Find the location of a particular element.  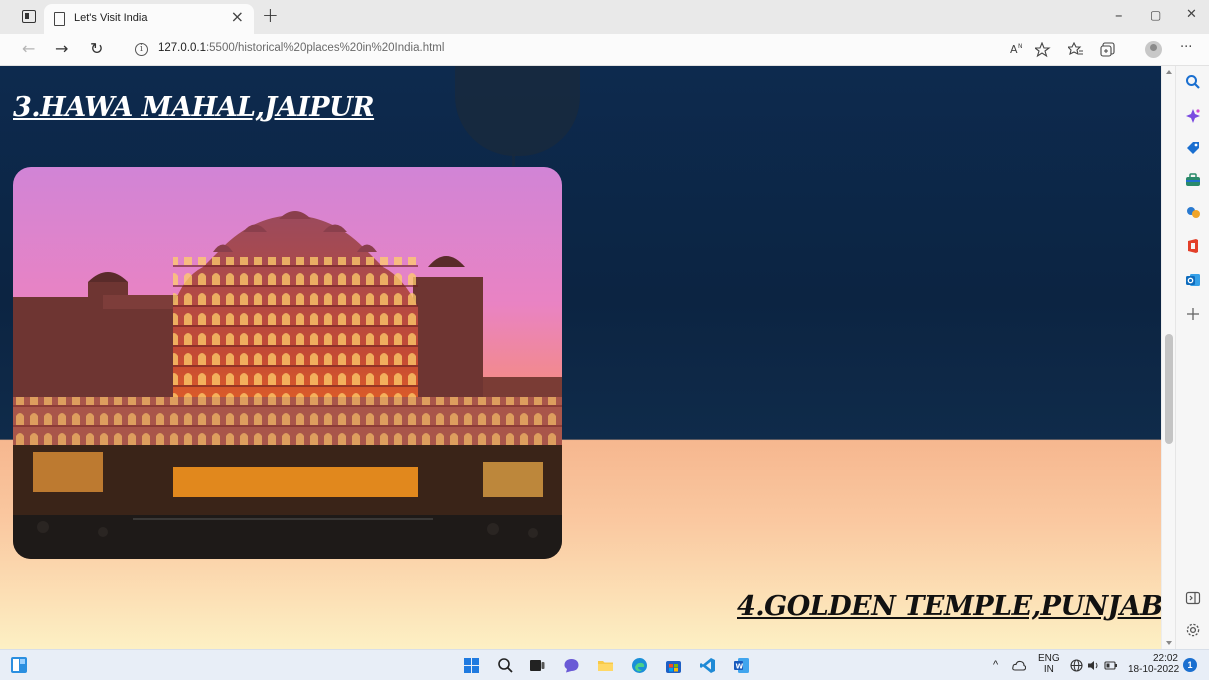

outlook-icon is located at coordinates (1193, 280).